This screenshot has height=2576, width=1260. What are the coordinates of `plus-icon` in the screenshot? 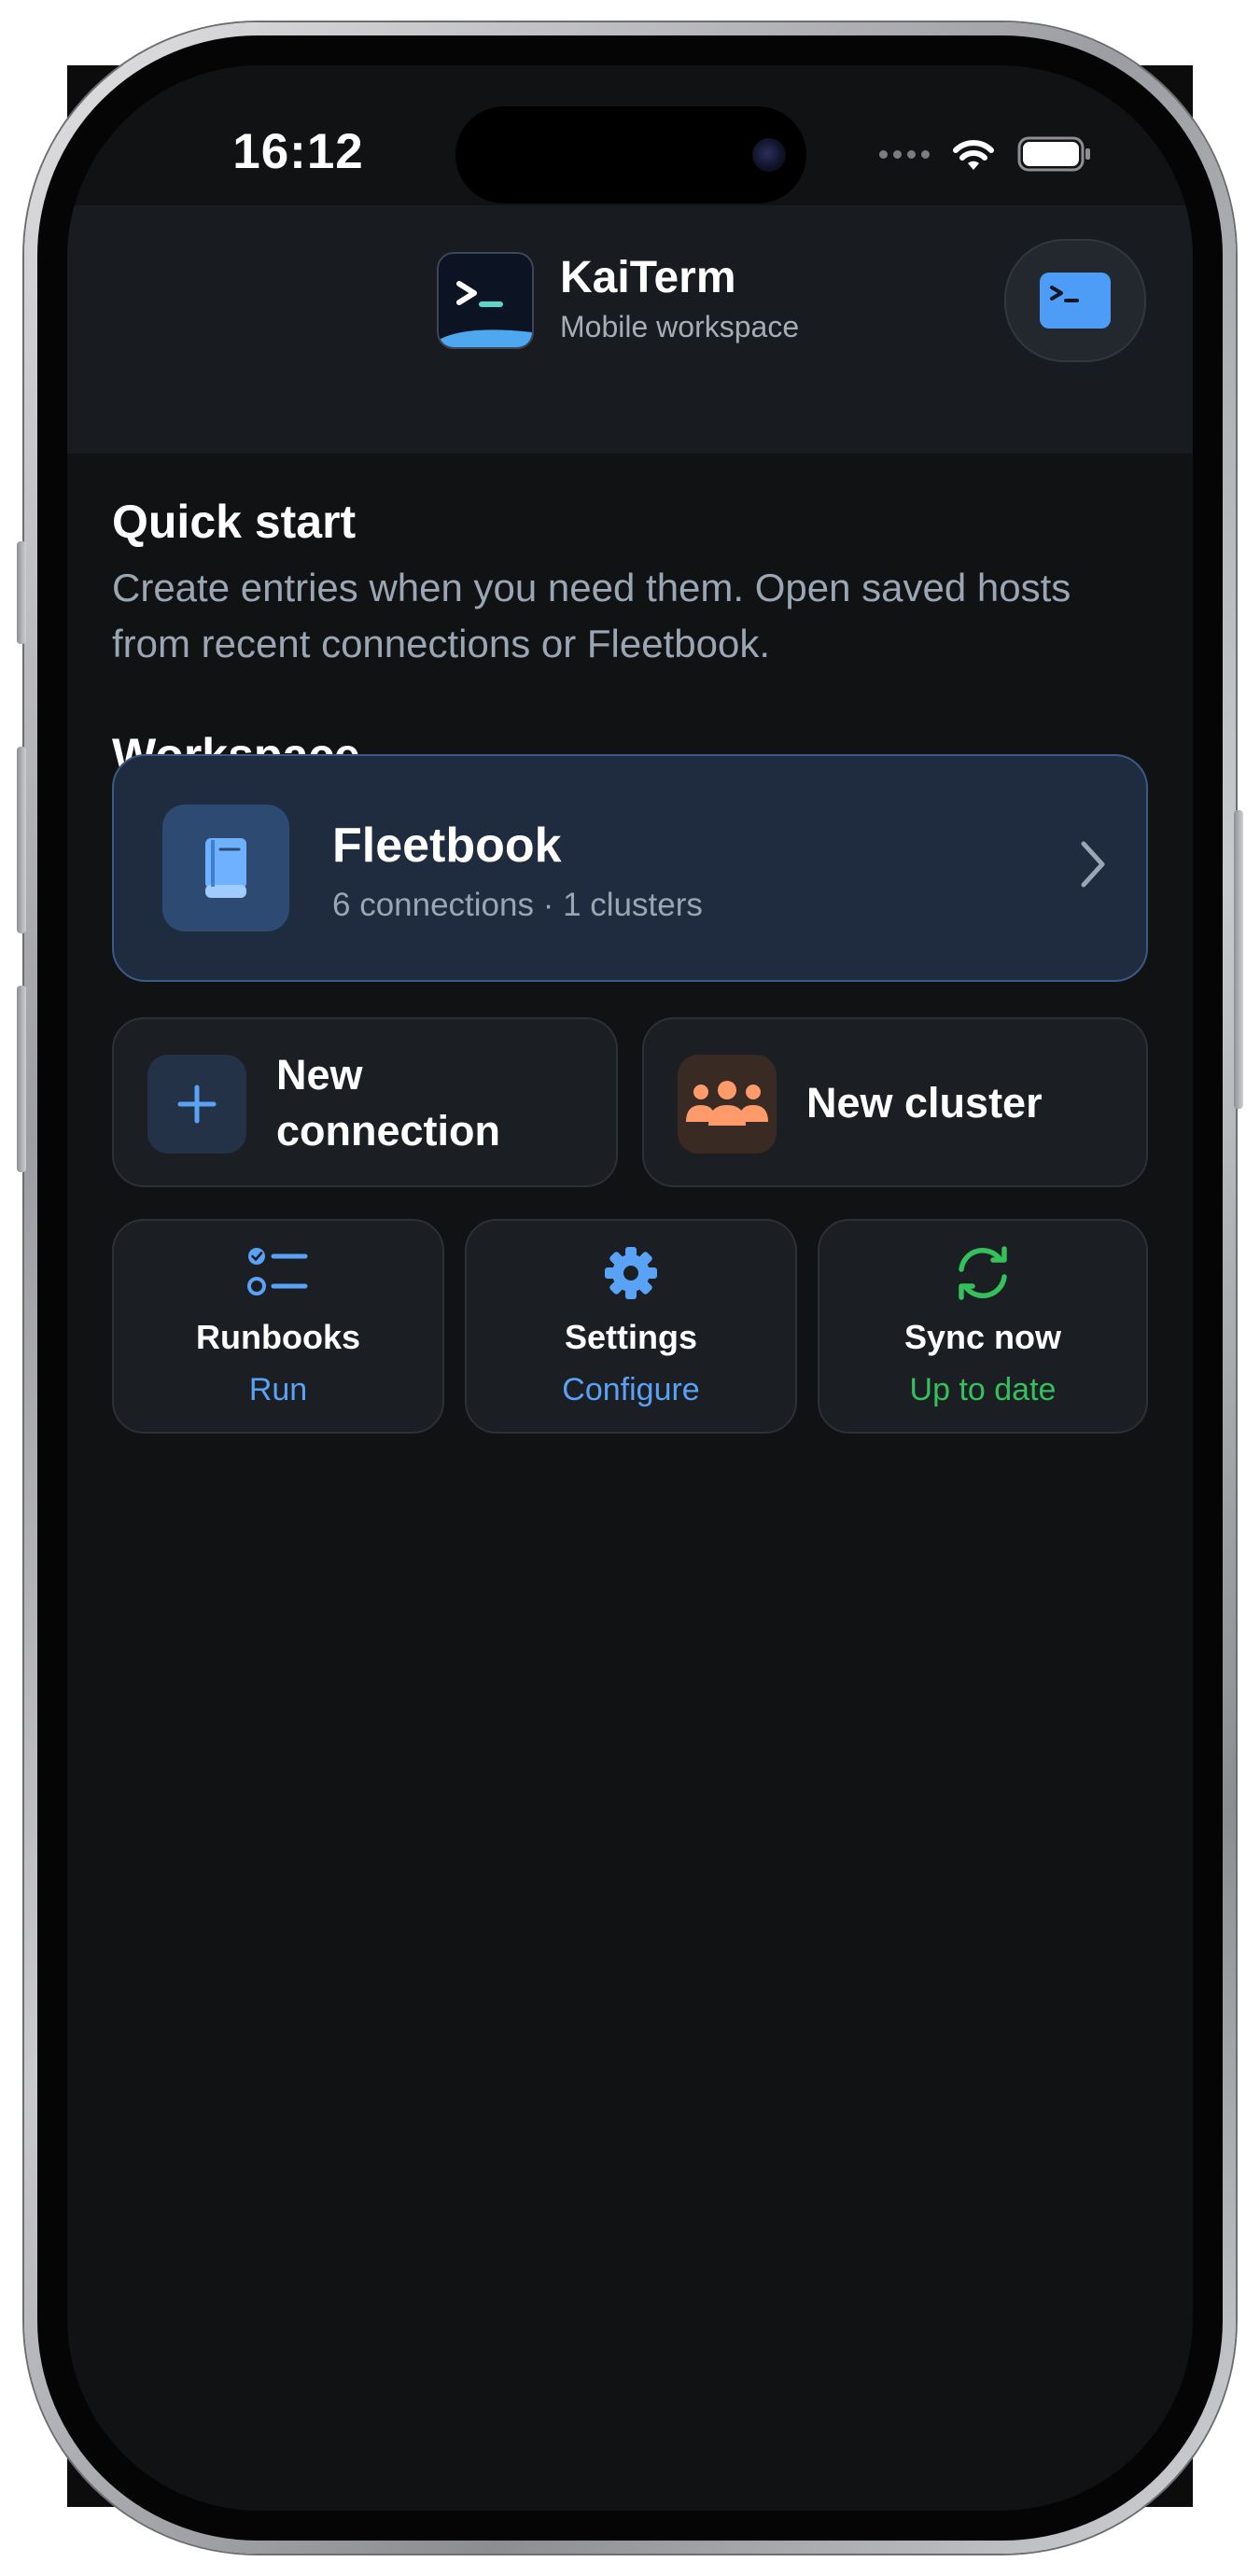 It's located at (196, 1104).